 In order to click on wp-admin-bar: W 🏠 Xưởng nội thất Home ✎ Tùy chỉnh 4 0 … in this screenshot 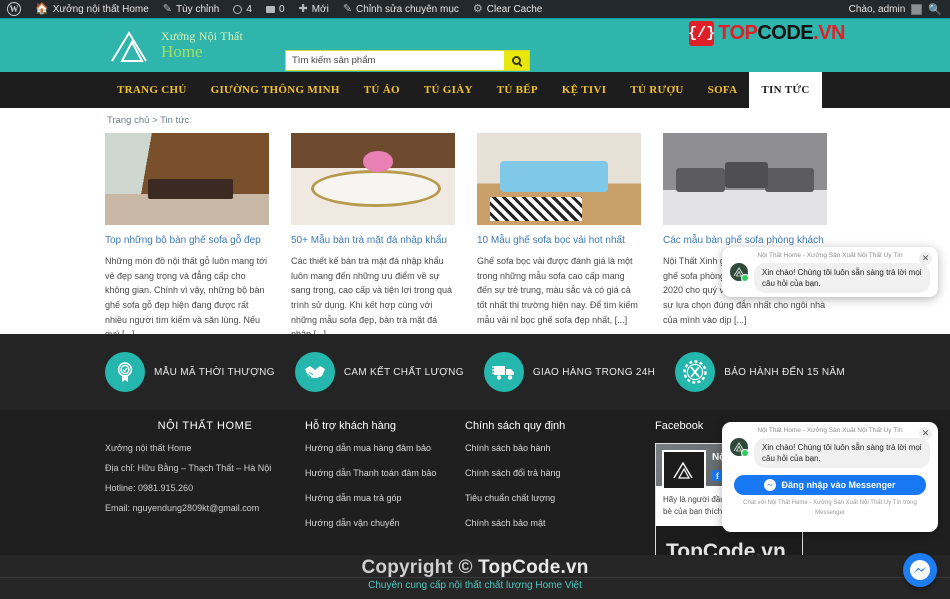, I will do `click(475, 9)`.